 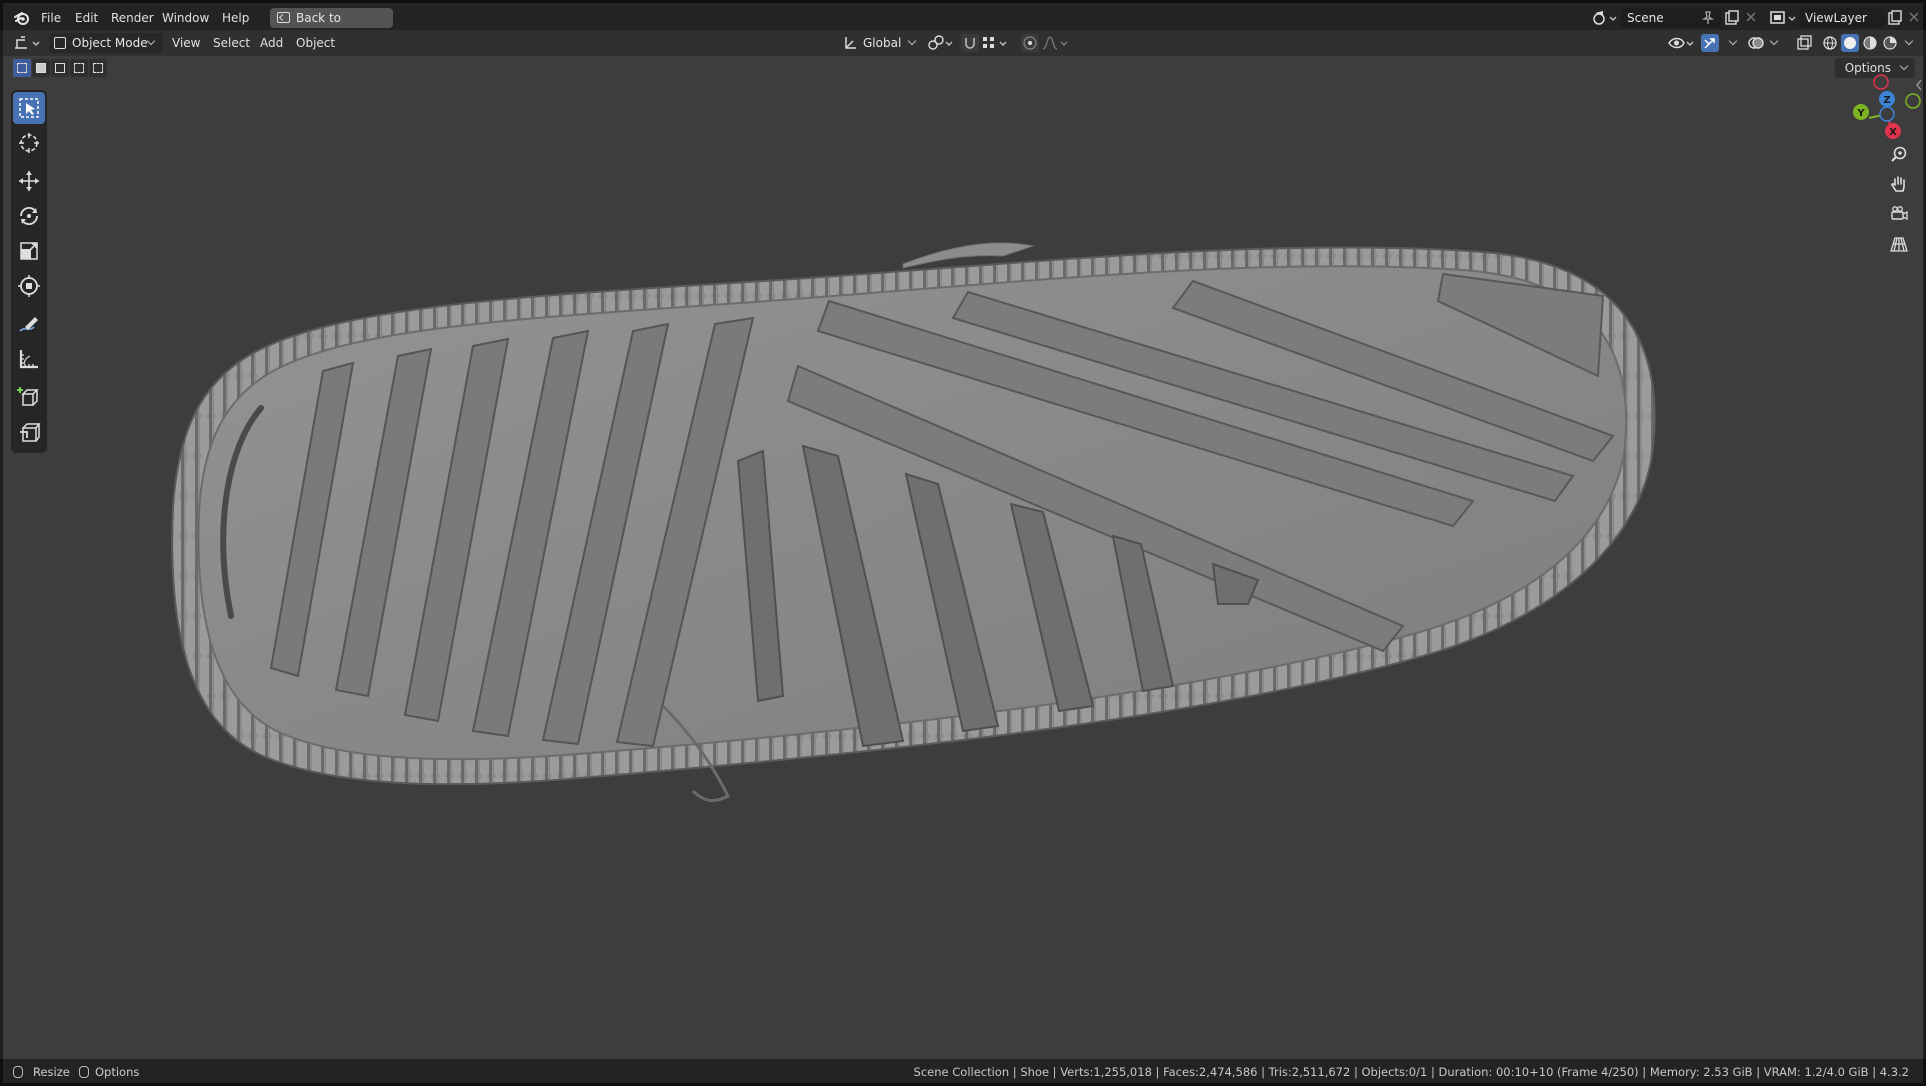 I want to click on select-mode-subtract-icon, so click(x=60, y=68).